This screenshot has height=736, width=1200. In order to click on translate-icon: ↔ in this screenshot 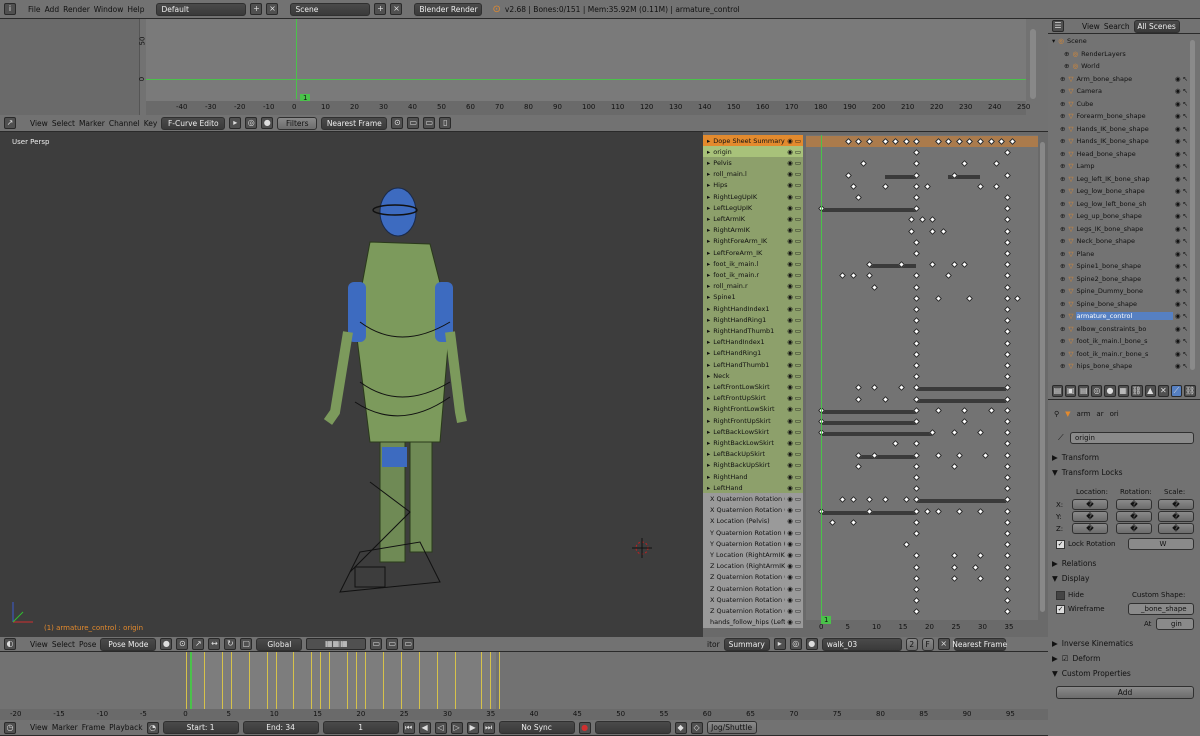, I will do `click(214, 644)`.